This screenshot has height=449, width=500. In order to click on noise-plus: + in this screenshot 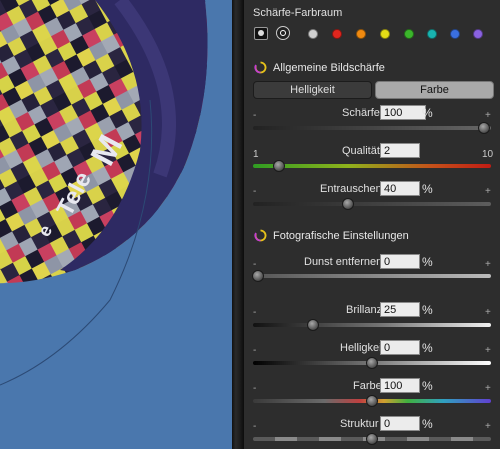, I will do `click(488, 191)`.